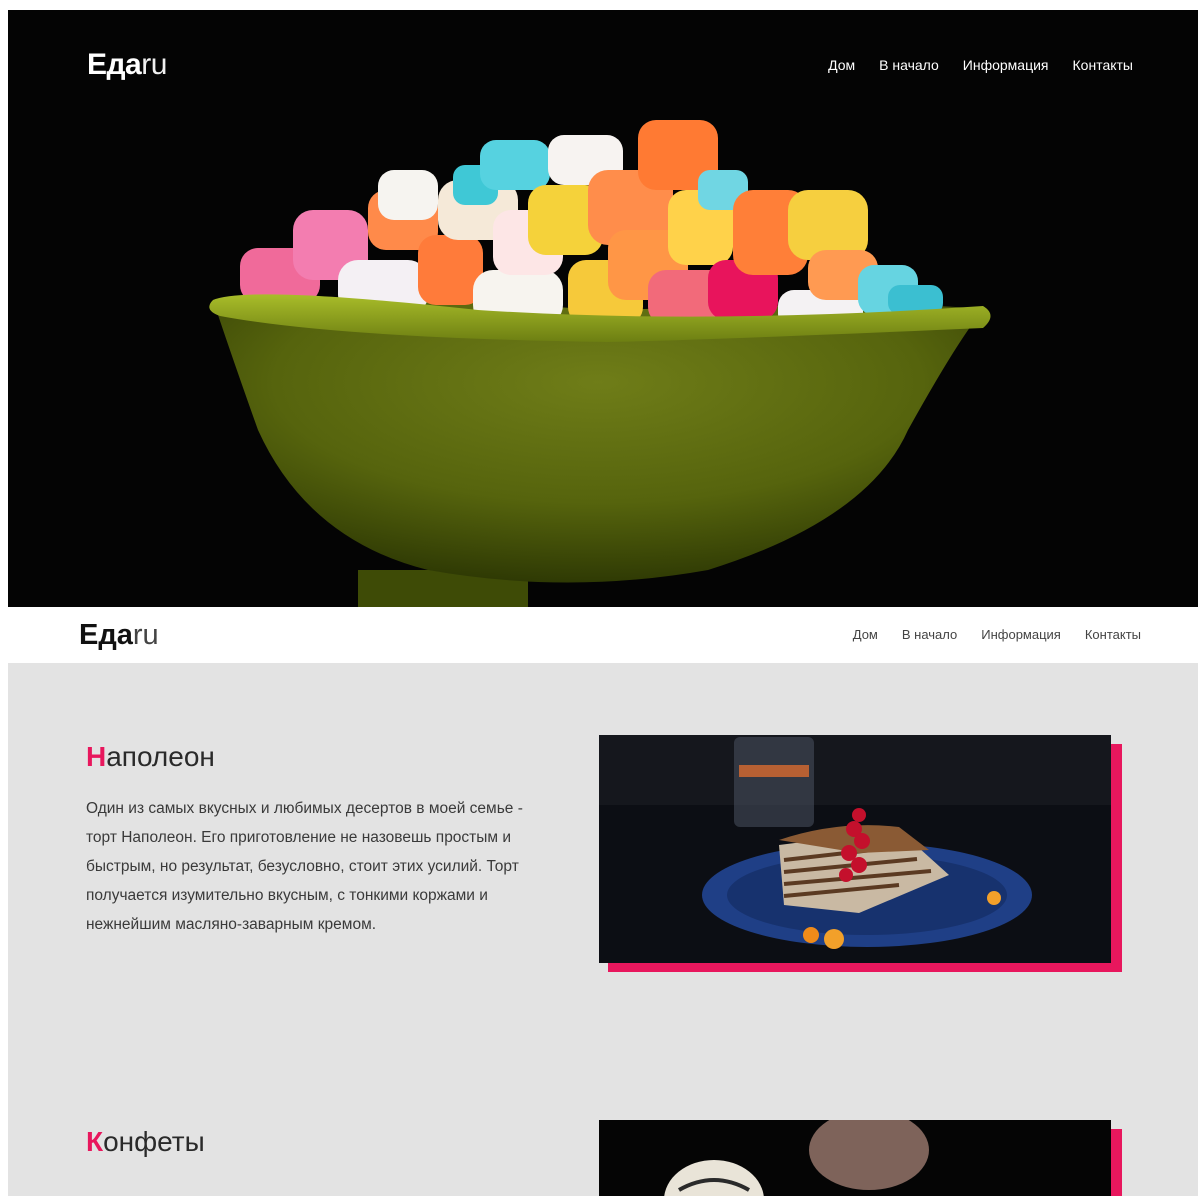 This screenshot has width=1198, height=1196. I want to click on napoleon-photo-frame, so click(860, 855).